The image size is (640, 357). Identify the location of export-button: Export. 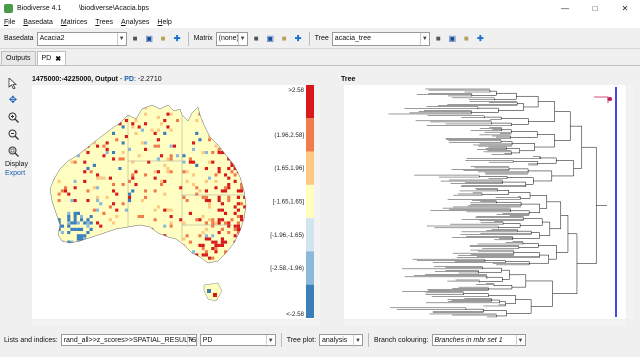
(15, 173).